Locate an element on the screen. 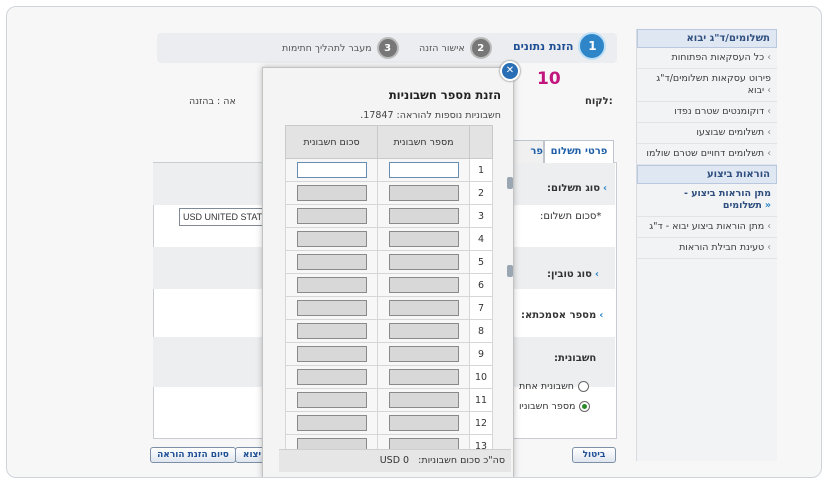 The height and width of the screenshot is (483, 828). sidebar-item-unredeemed-documents: דוקומנטים שטרם נפדו ‹ is located at coordinates (707, 112).